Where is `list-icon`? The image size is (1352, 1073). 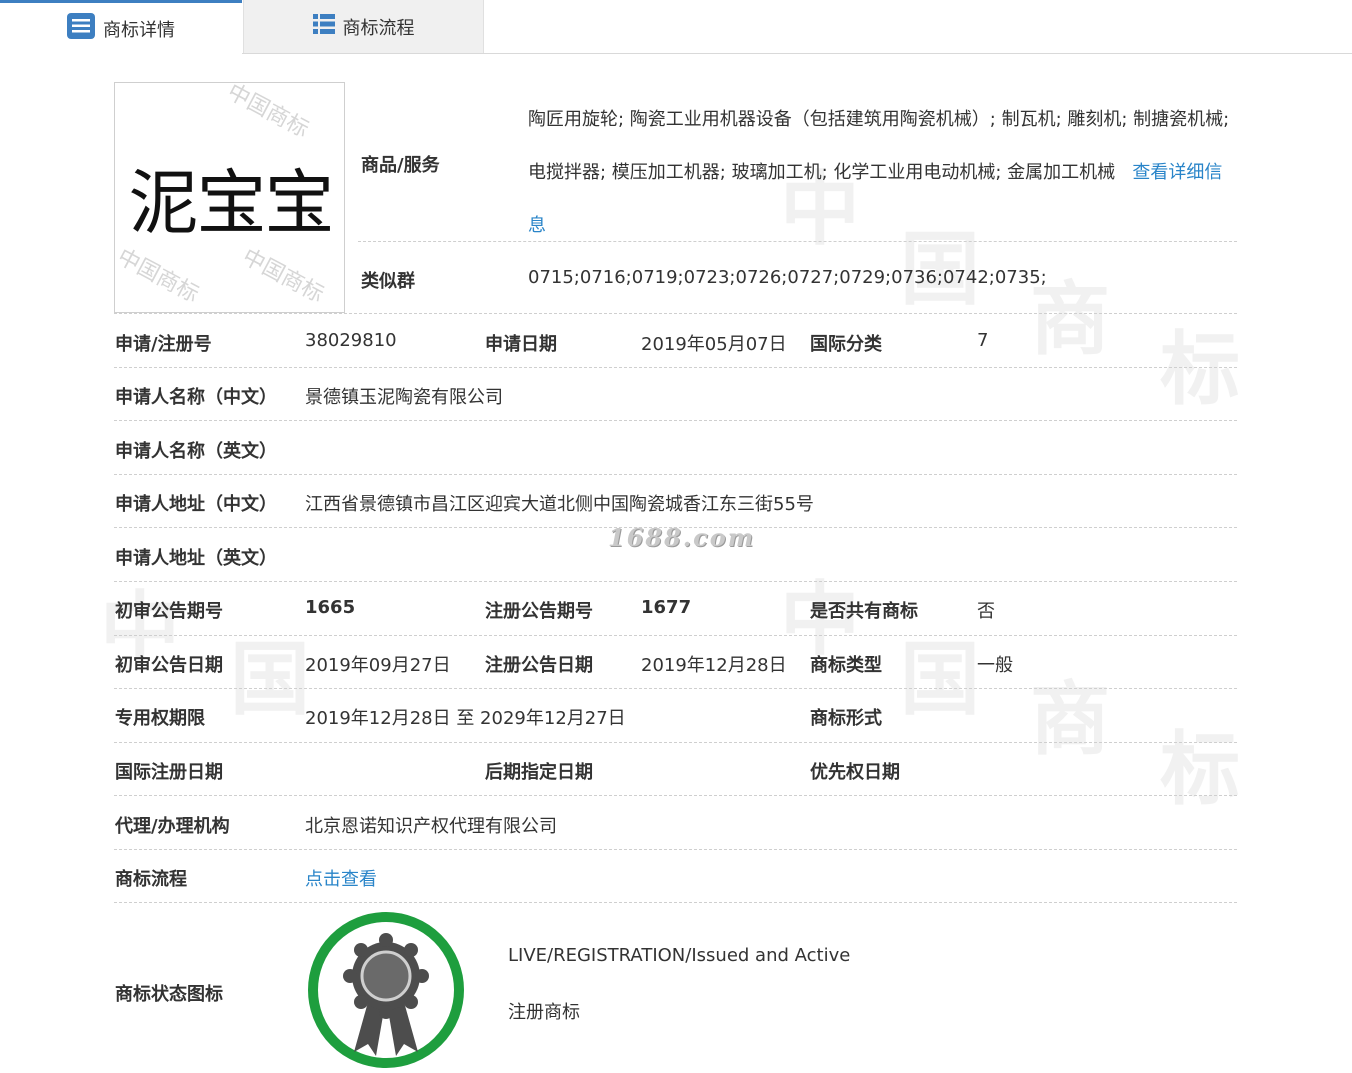 list-icon is located at coordinates (81, 28).